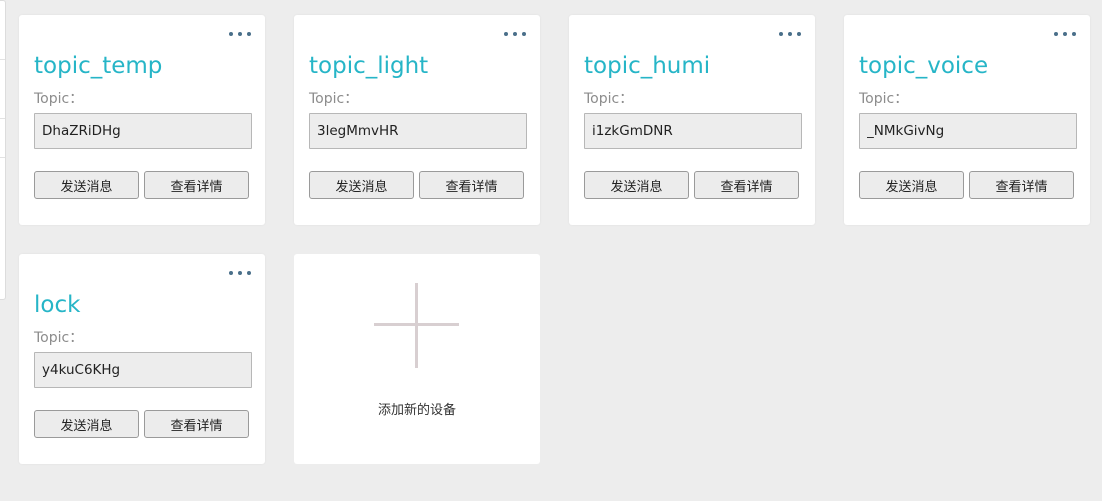  What do you see at coordinates (98, 66) in the screenshot?
I see `device-title: topic_temp` at bounding box center [98, 66].